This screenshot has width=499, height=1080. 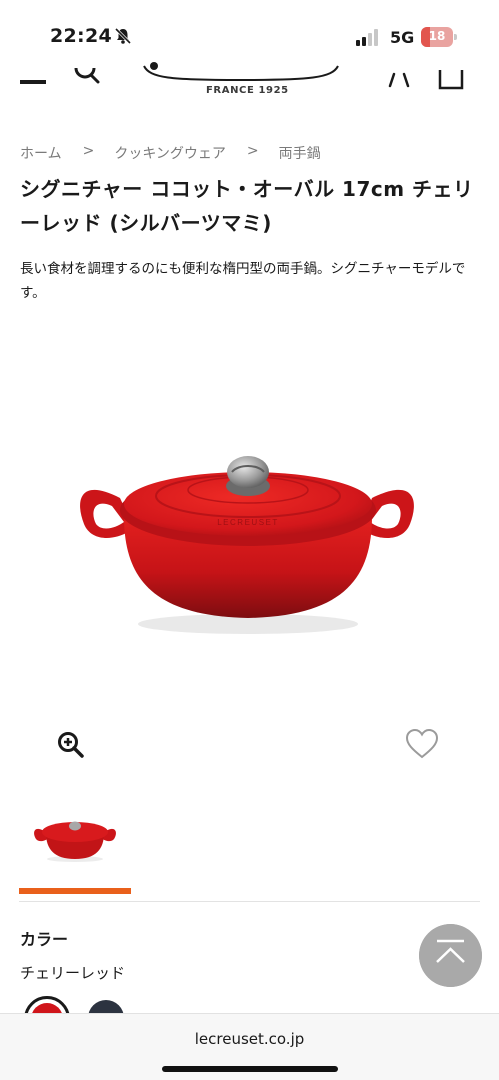 What do you see at coordinates (247, 90) in the screenshot?
I see `logo-tagline: FRANCE 1925` at bounding box center [247, 90].